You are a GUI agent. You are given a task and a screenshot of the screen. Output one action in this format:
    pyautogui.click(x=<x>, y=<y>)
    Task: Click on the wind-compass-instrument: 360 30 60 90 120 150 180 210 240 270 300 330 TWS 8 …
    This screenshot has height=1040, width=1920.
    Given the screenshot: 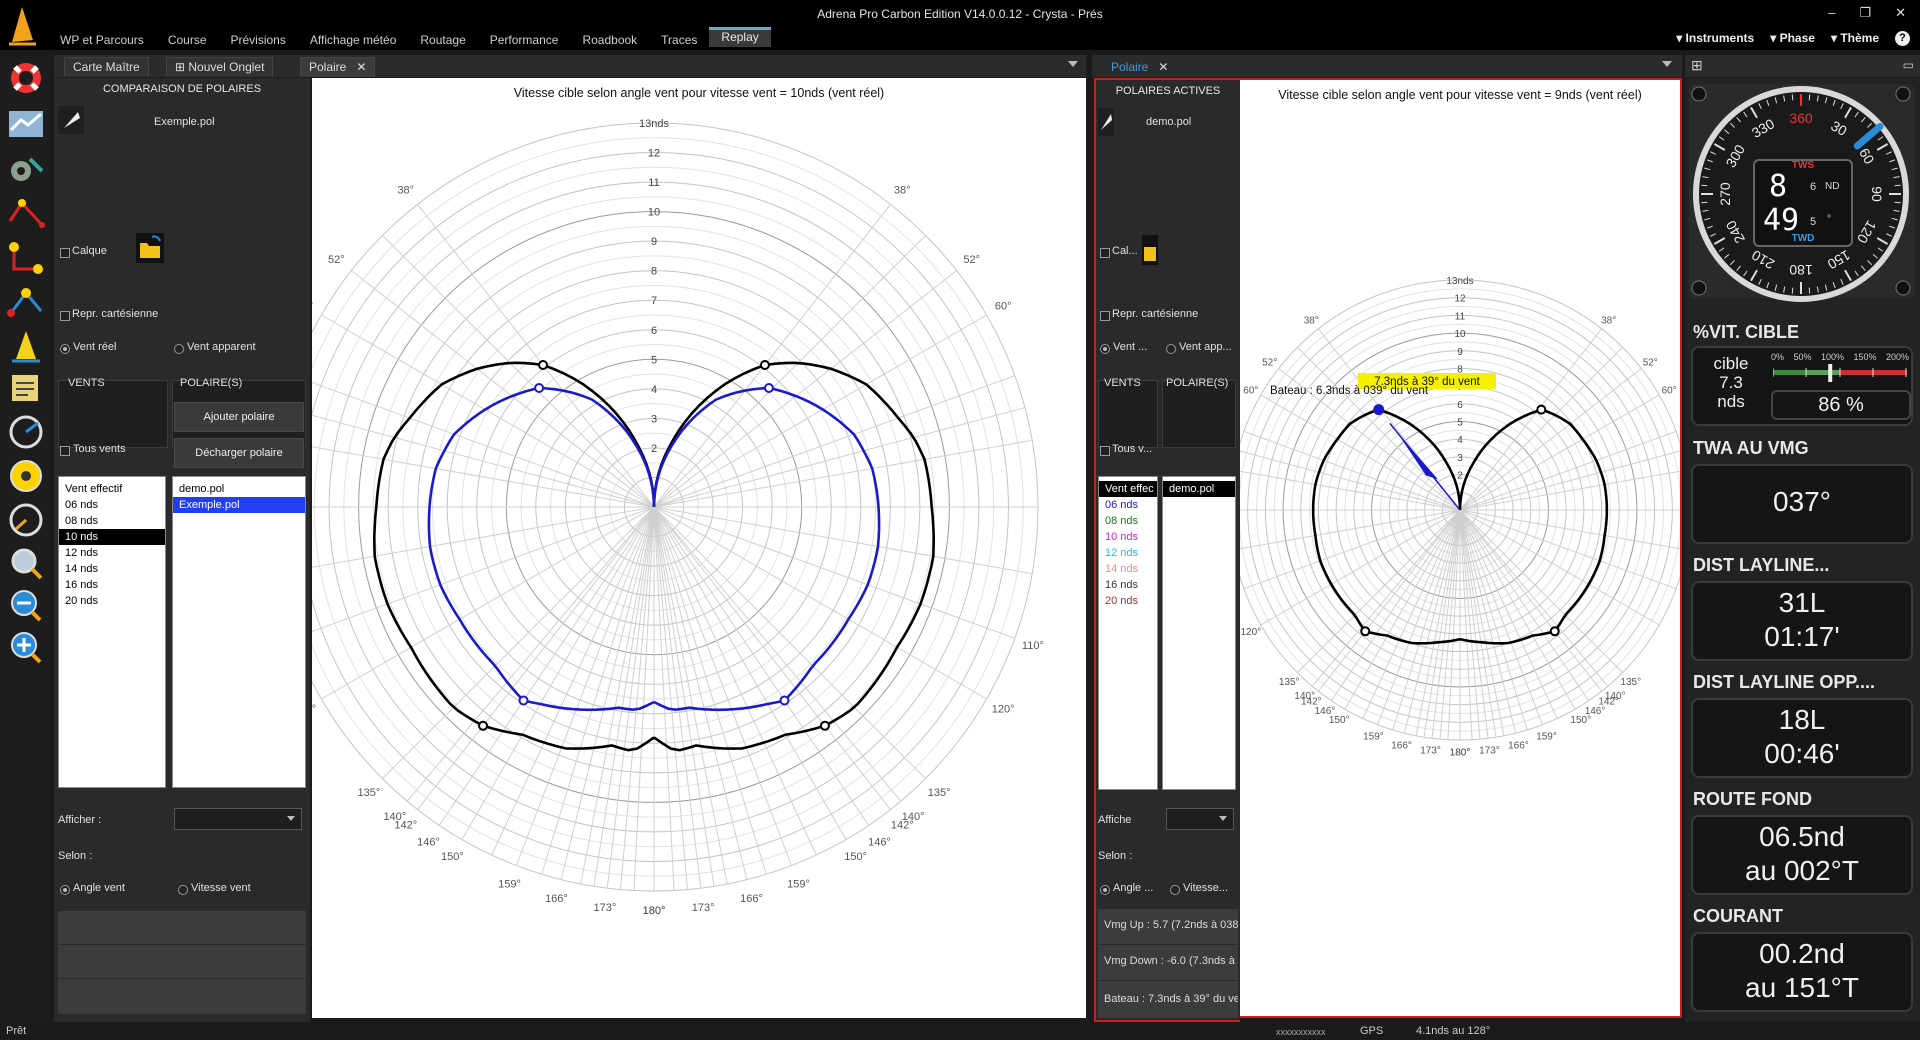 What is the action you would take?
    pyautogui.click(x=1802, y=191)
    